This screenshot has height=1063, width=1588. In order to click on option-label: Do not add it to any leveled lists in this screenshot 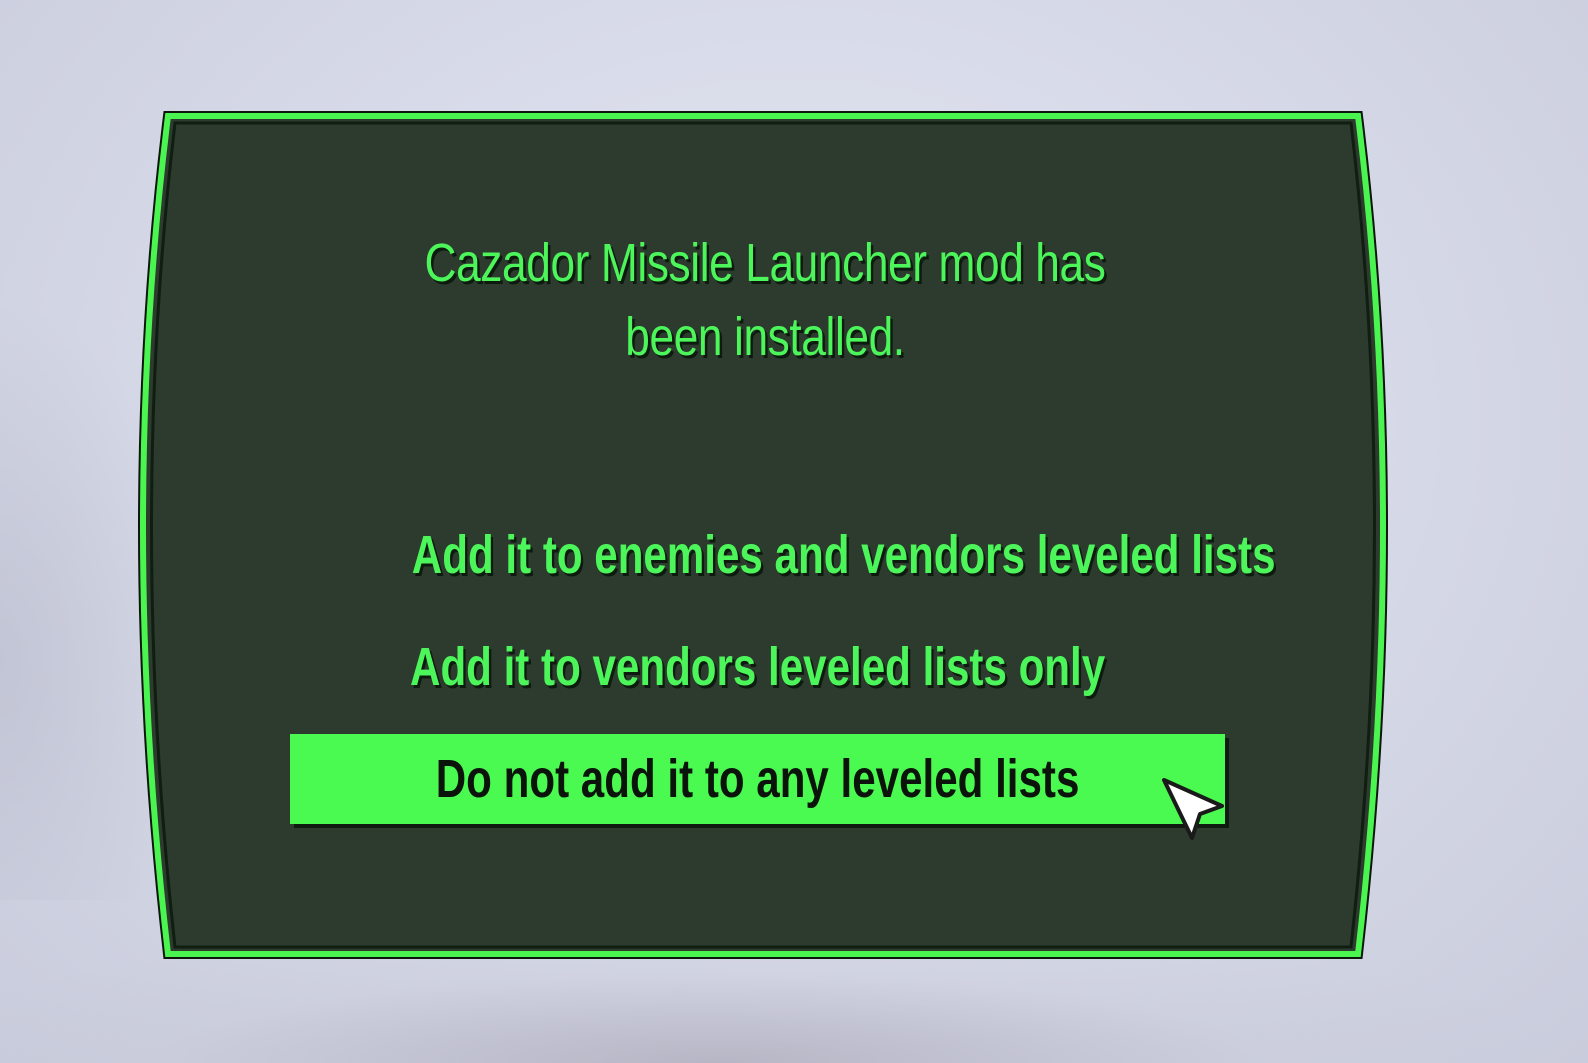, I will do `click(757, 779)`.